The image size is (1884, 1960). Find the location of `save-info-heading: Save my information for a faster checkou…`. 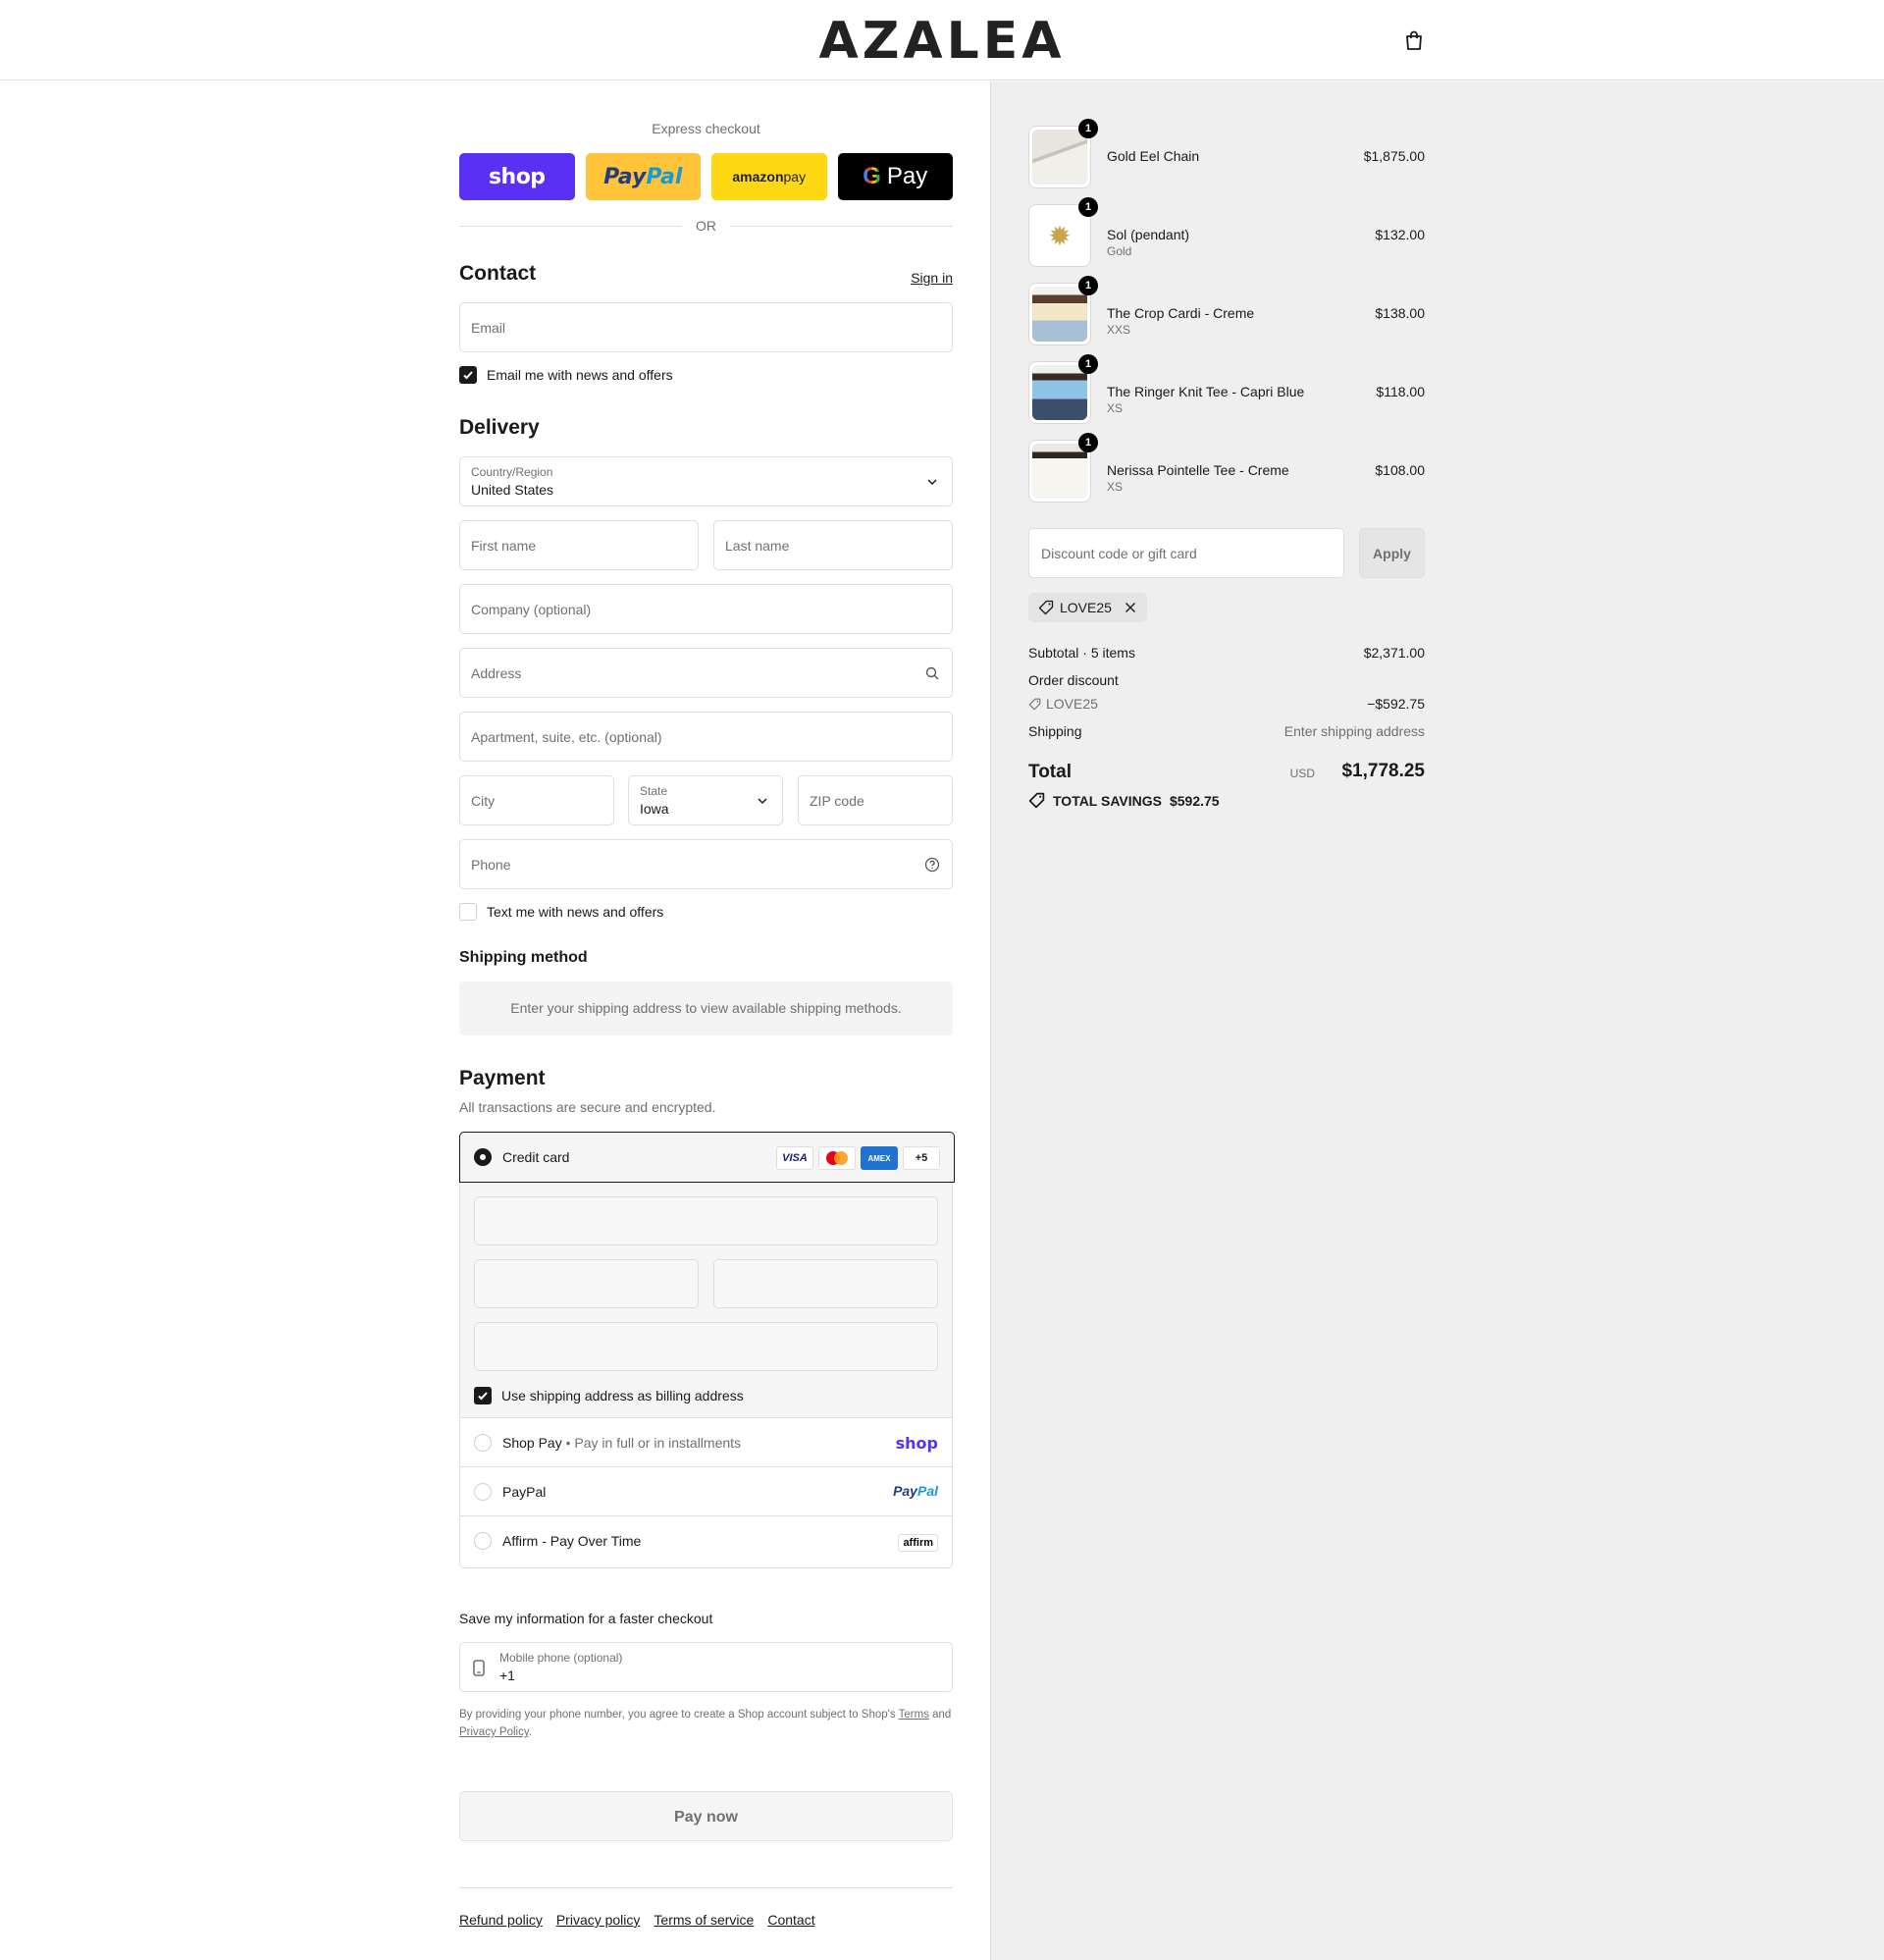

save-info-heading: Save my information for a faster checkou… is located at coordinates (586, 1618).